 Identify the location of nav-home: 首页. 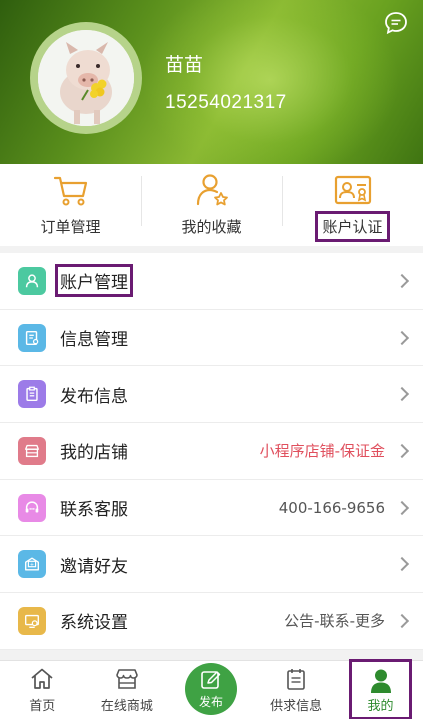
(42, 690).